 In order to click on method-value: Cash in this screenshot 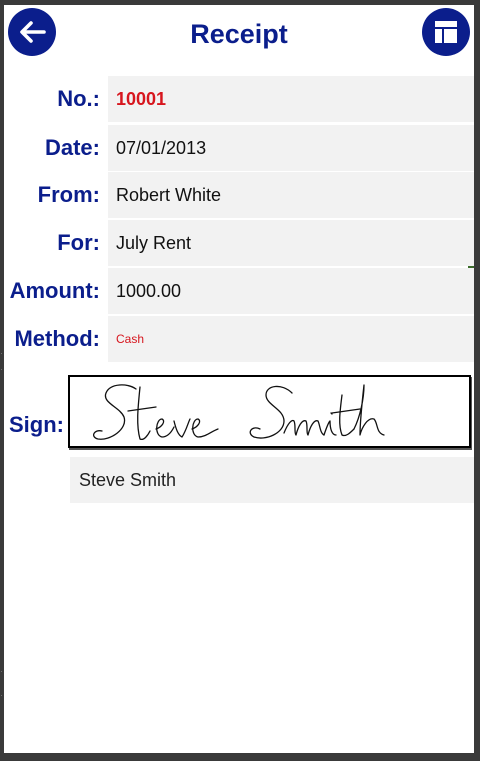, I will do `click(291, 339)`.